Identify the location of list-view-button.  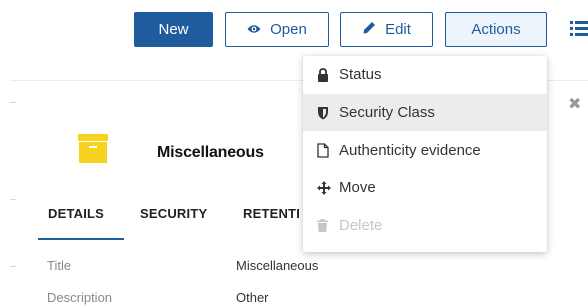
(579, 29).